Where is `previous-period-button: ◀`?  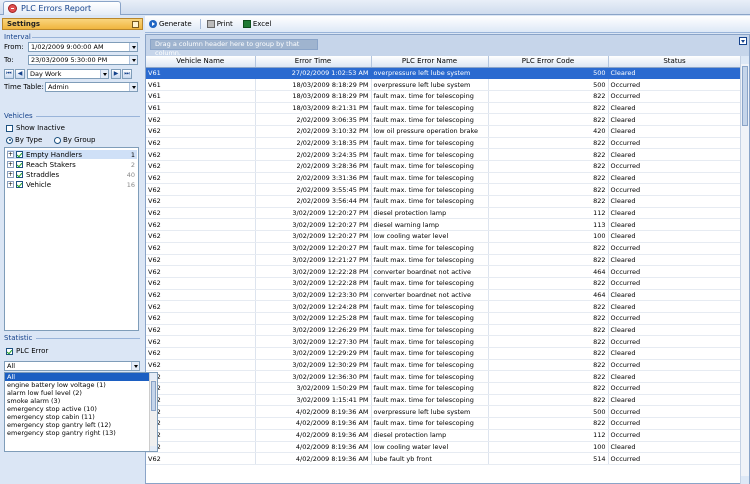 previous-period-button: ◀ is located at coordinates (20, 74).